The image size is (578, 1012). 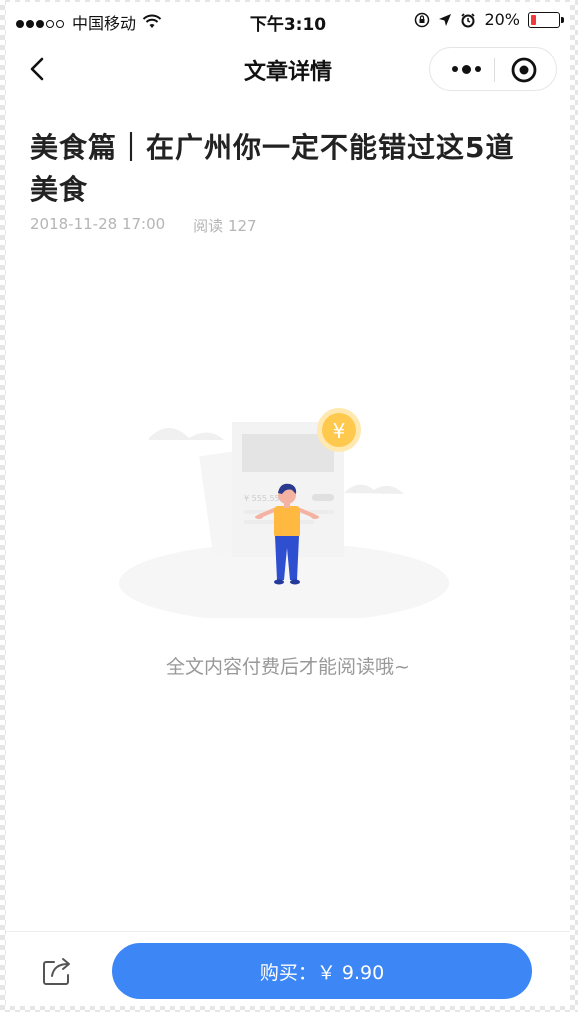 What do you see at coordinates (422, 19) in the screenshot?
I see `orientation-lock-icon` at bounding box center [422, 19].